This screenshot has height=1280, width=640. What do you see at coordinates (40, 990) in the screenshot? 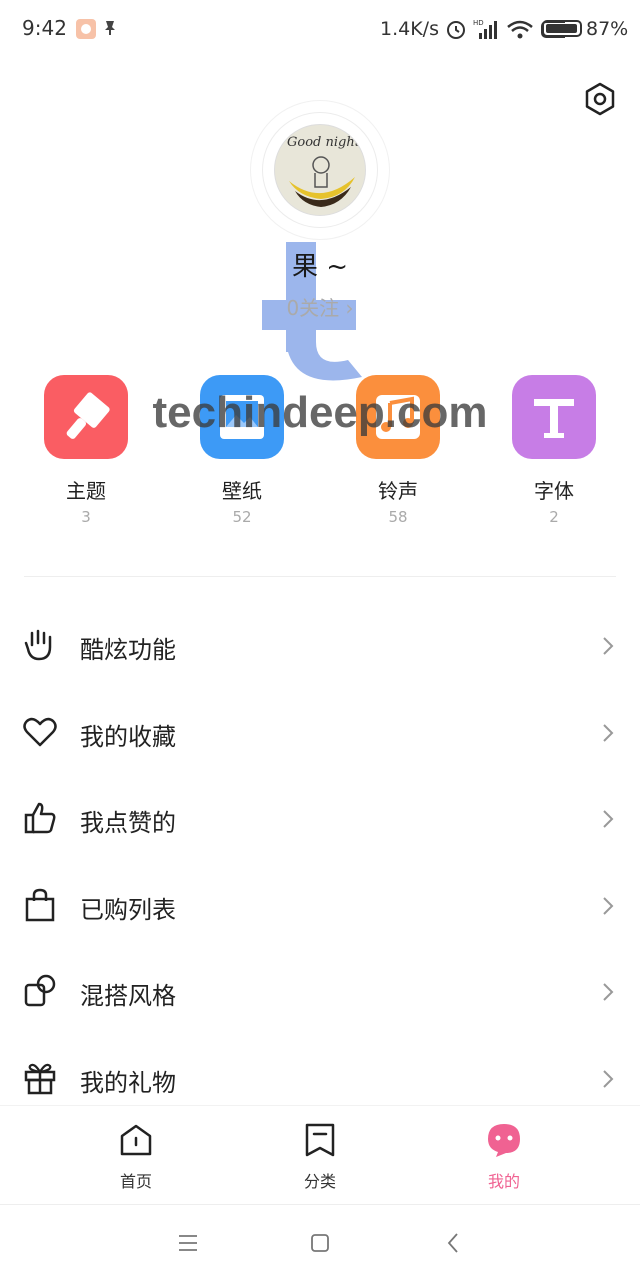
I see `mix-style-icon` at bounding box center [40, 990].